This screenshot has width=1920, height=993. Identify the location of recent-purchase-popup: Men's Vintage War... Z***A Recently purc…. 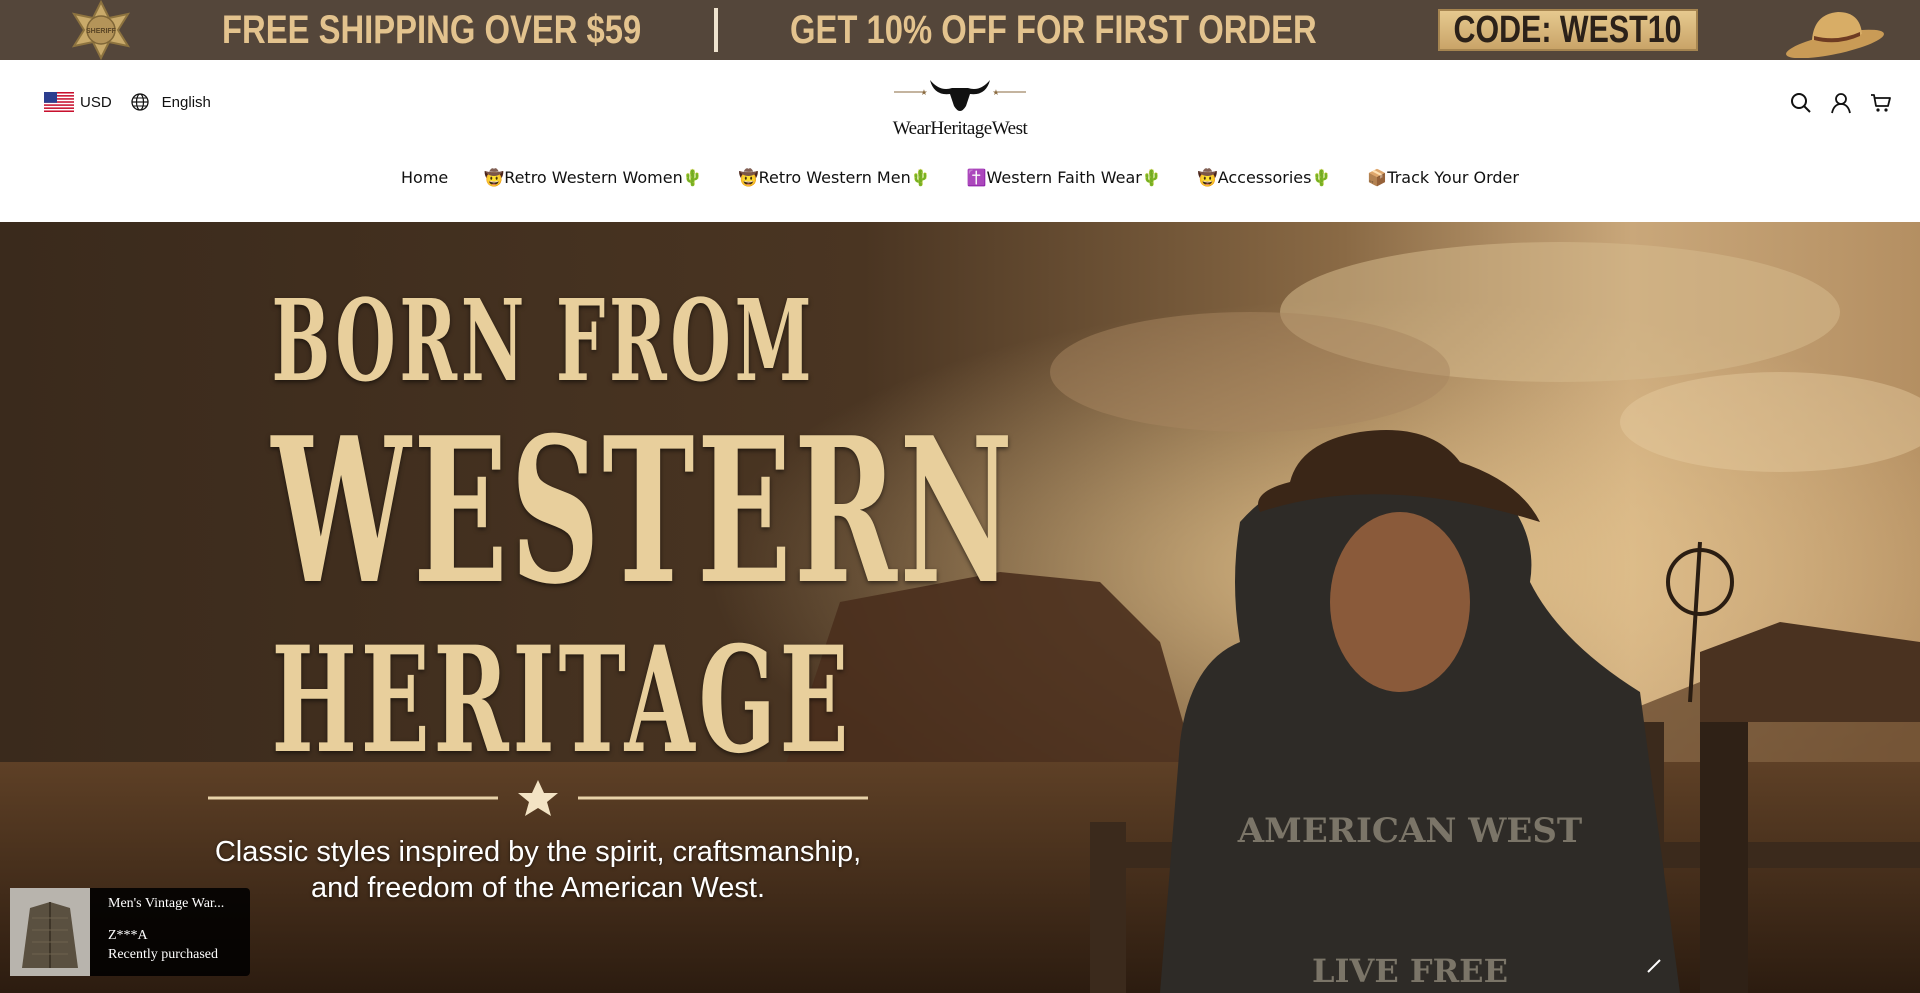
(130, 932).